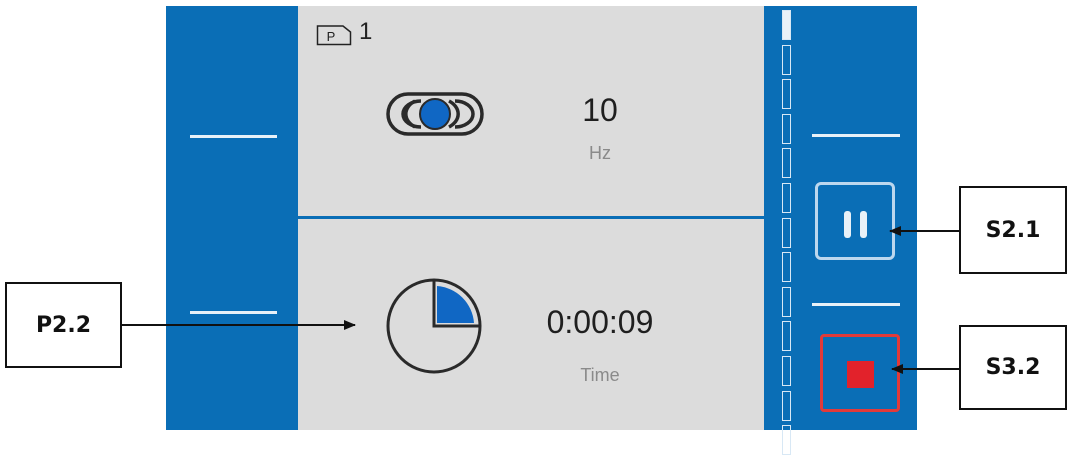  I want to click on callout-p2-2: P2.2, so click(63, 325).